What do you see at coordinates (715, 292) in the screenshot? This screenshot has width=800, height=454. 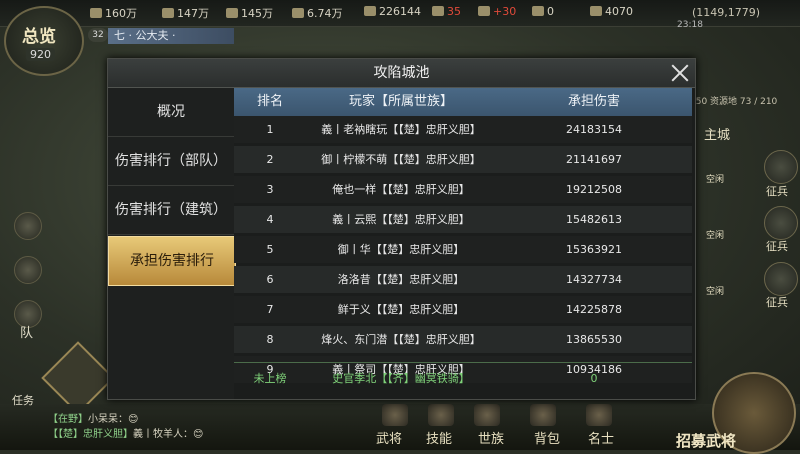 I see `idle-label-3: 空闲` at bounding box center [715, 292].